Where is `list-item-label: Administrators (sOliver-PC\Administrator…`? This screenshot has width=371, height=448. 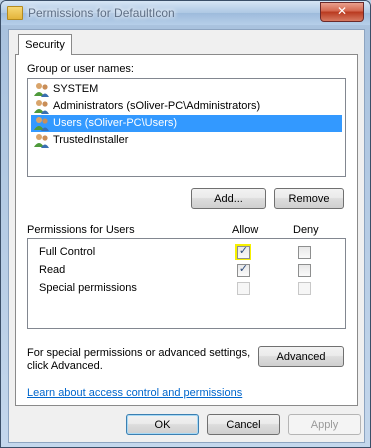 list-item-label: Administrators (sOliver-PC\Administrator… is located at coordinates (157, 106).